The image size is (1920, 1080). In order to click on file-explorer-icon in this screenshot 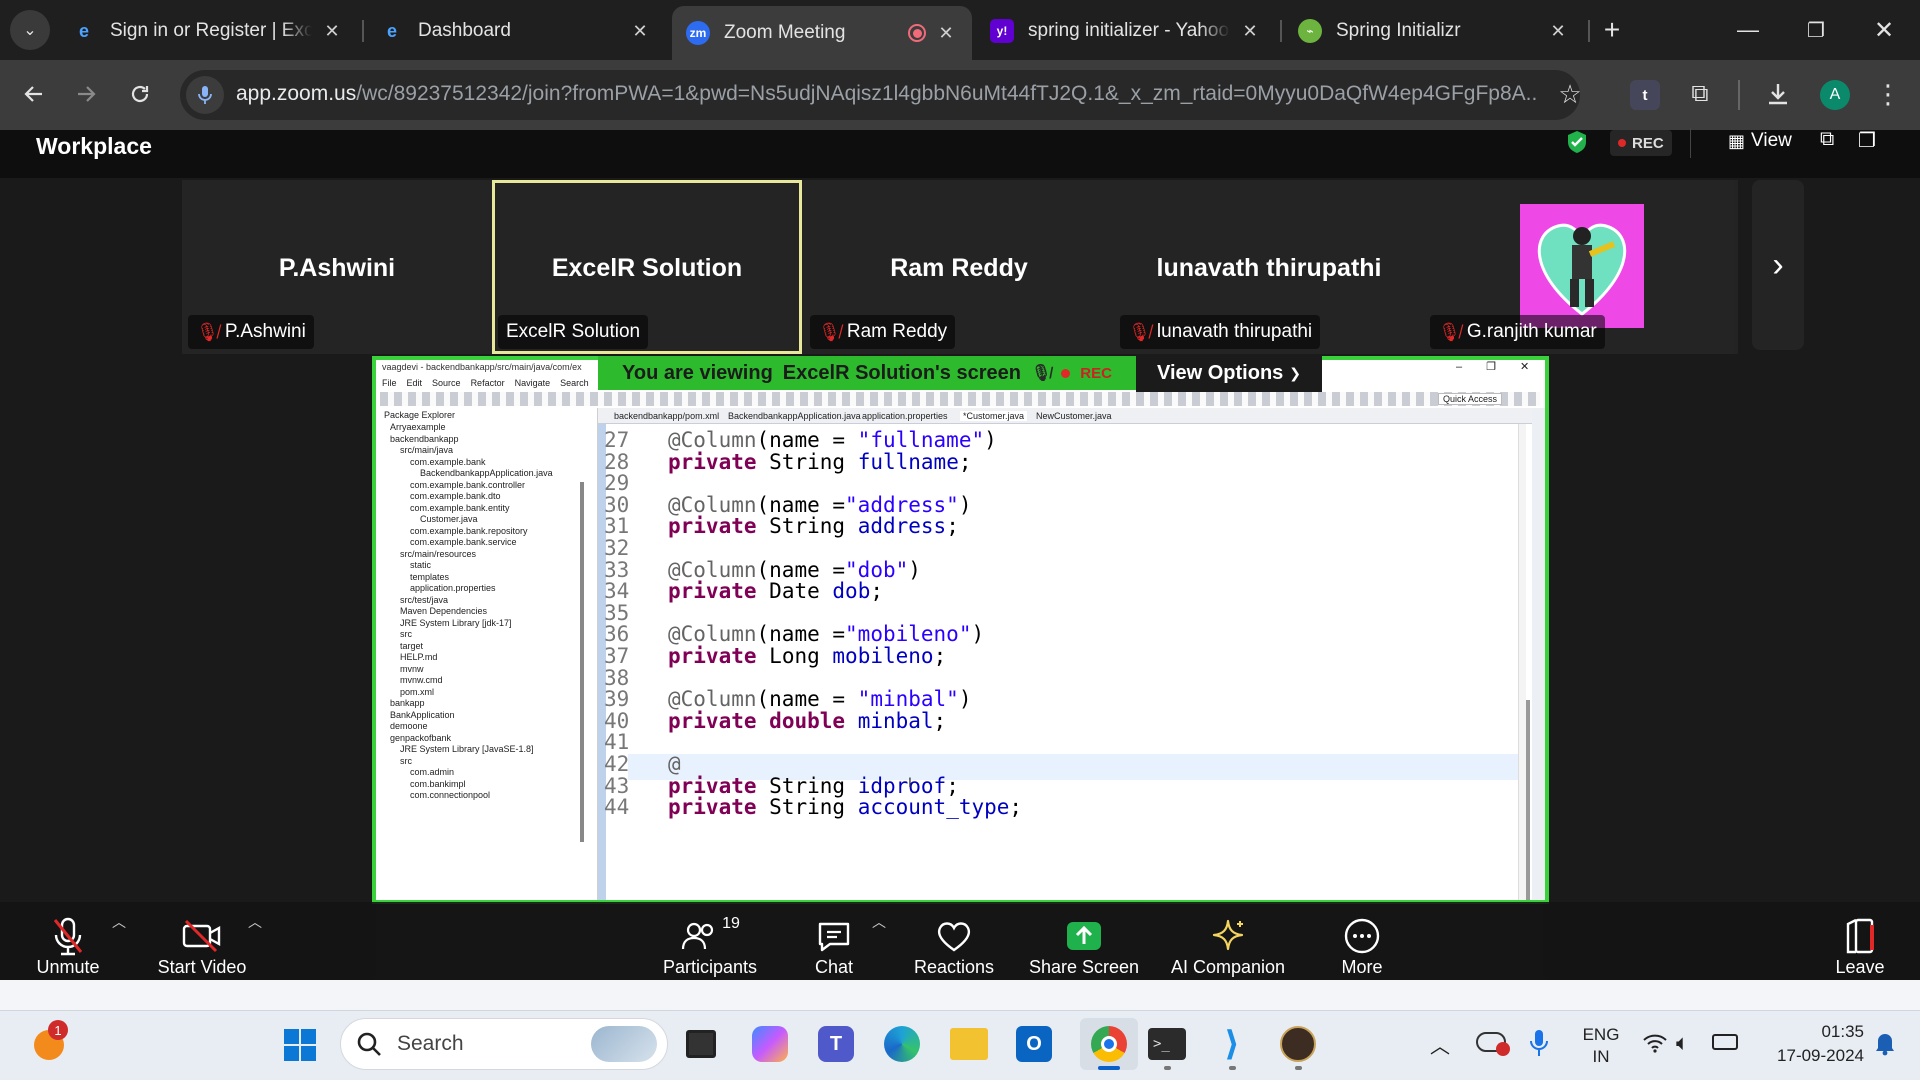, I will do `click(969, 1044)`.